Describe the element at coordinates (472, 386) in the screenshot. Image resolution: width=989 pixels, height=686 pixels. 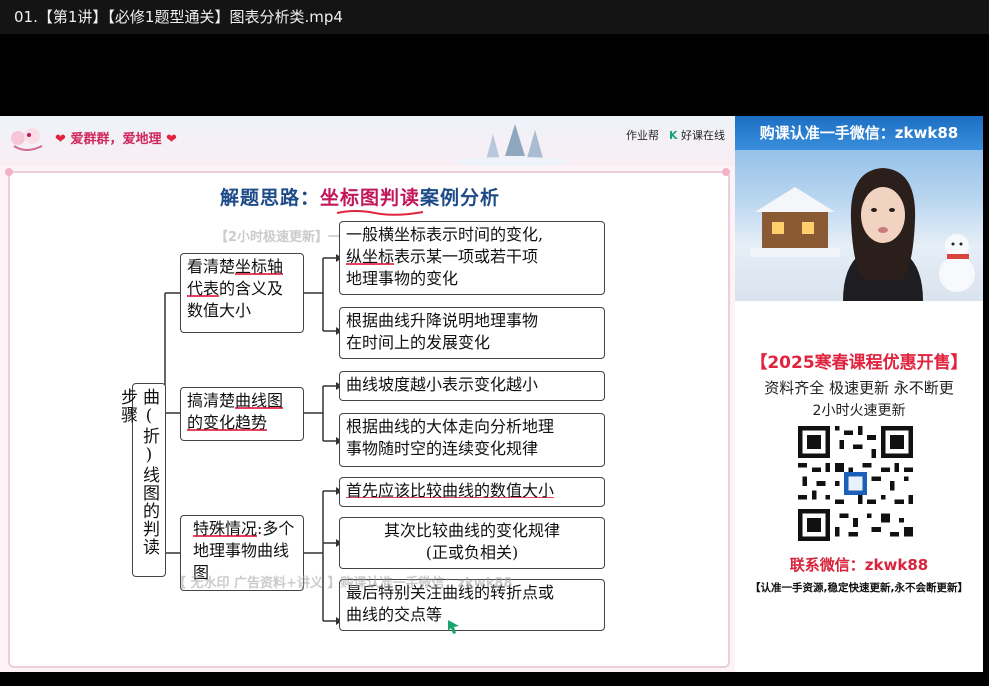
I see `detail-box-slope: 曲线坡度越小表示变化越小` at that location.